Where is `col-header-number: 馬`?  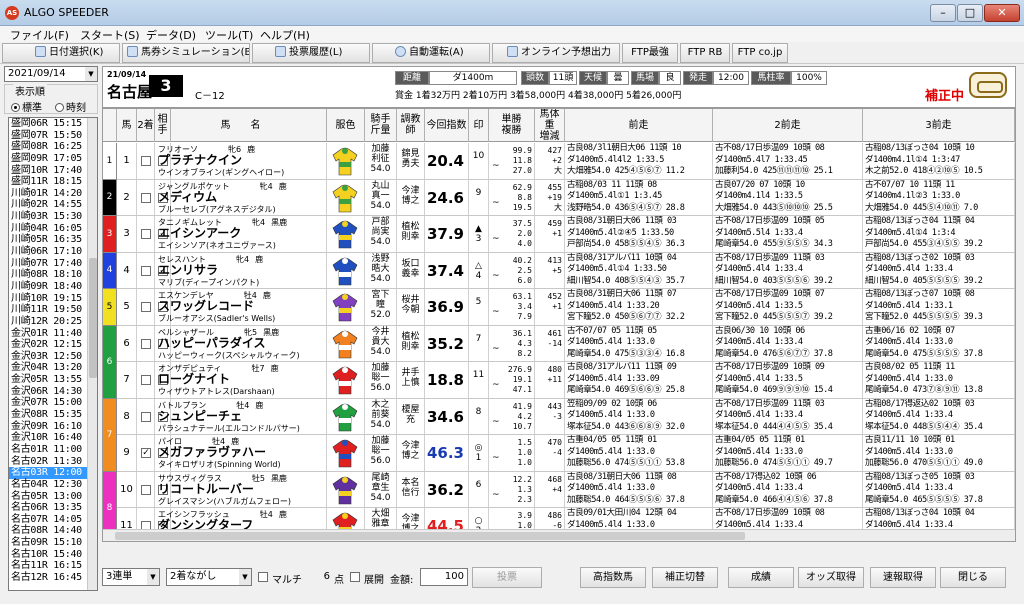 col-header-number: 馬 is located at coordinates (127, 125).